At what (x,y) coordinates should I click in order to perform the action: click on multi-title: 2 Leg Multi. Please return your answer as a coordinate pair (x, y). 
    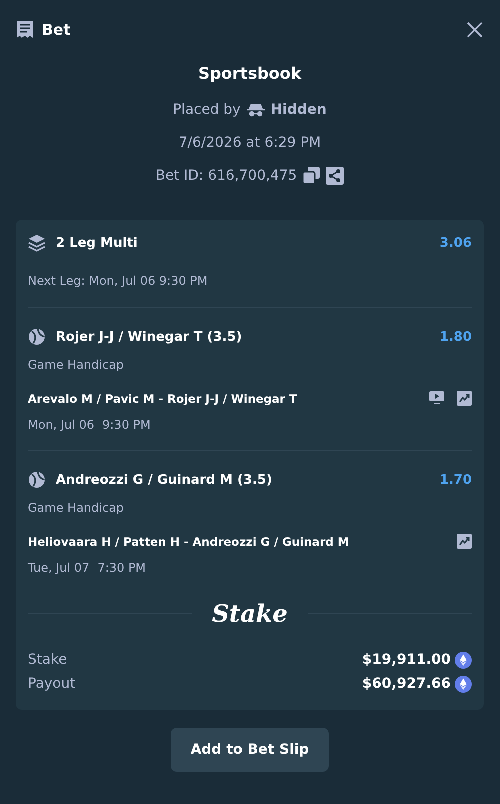
    Looking at the image, I should click on (97, 243).